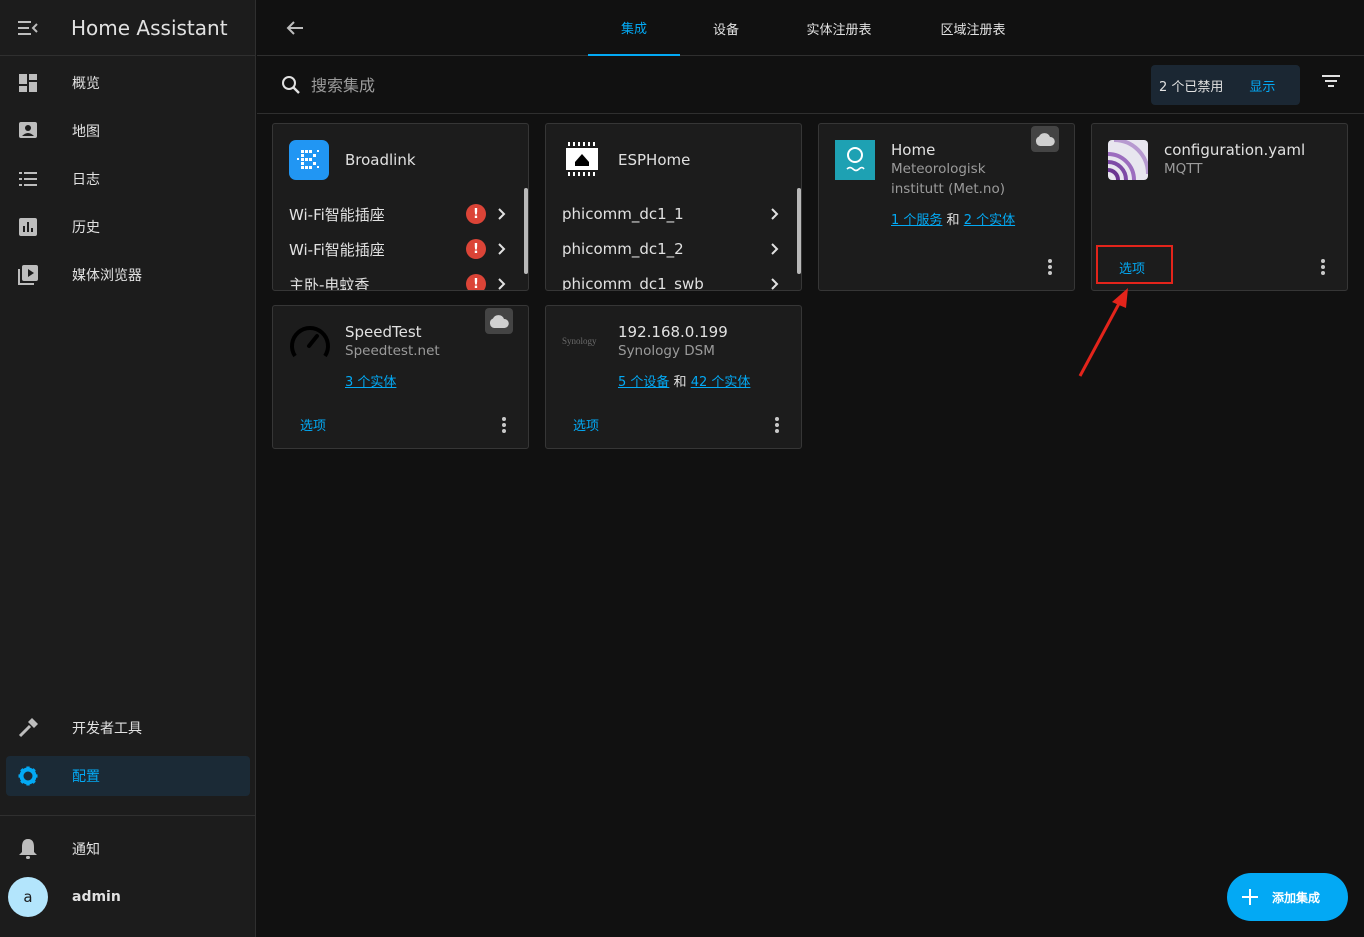  Describe the element at coordinates (28, 776) in the screenshot. I see `gear-icon` at that location.